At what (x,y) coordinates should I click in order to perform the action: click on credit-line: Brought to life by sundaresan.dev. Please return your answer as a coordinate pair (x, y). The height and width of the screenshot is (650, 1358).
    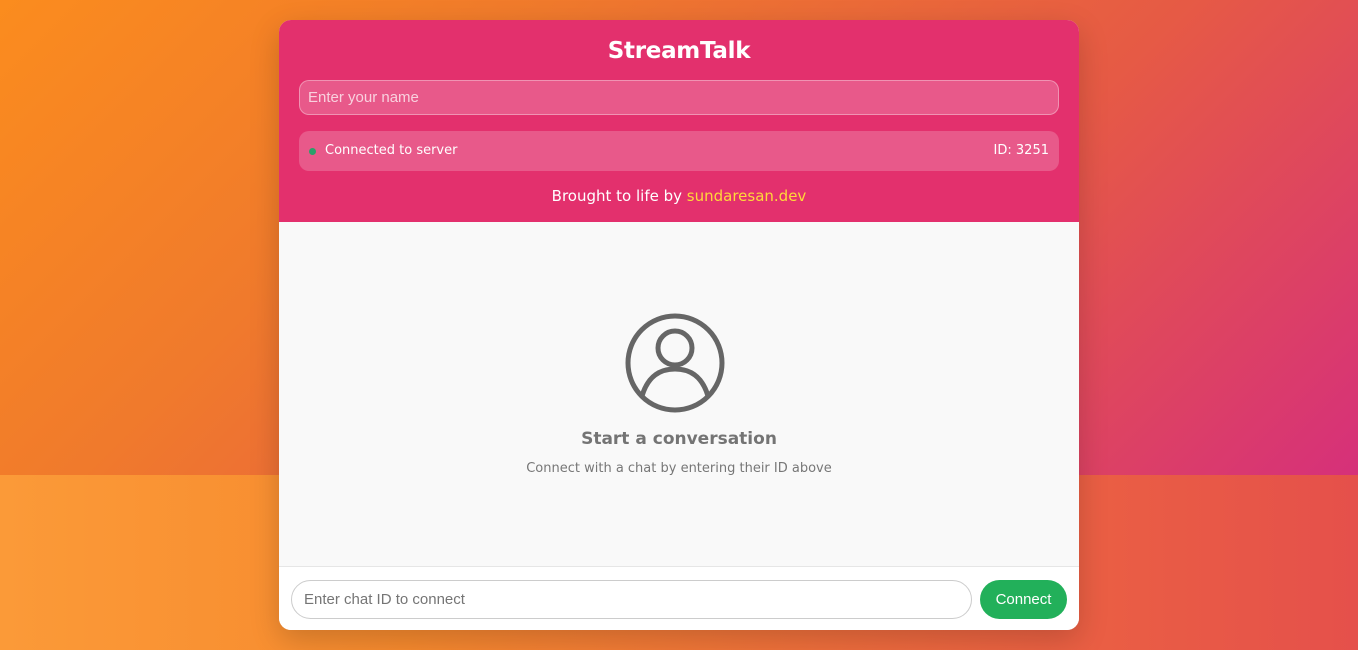
    Looking at the image, I should click on (679, 196).